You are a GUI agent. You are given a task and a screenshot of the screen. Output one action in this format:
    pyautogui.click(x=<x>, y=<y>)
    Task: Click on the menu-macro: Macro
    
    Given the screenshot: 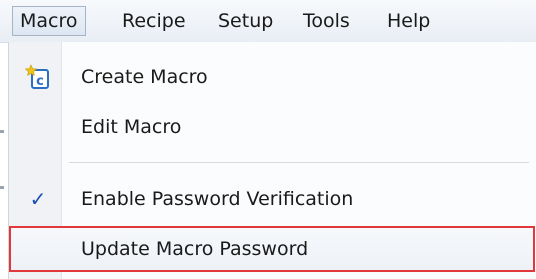 What is the action you would take?
    pyautogui.click(x=49, y=21)
    